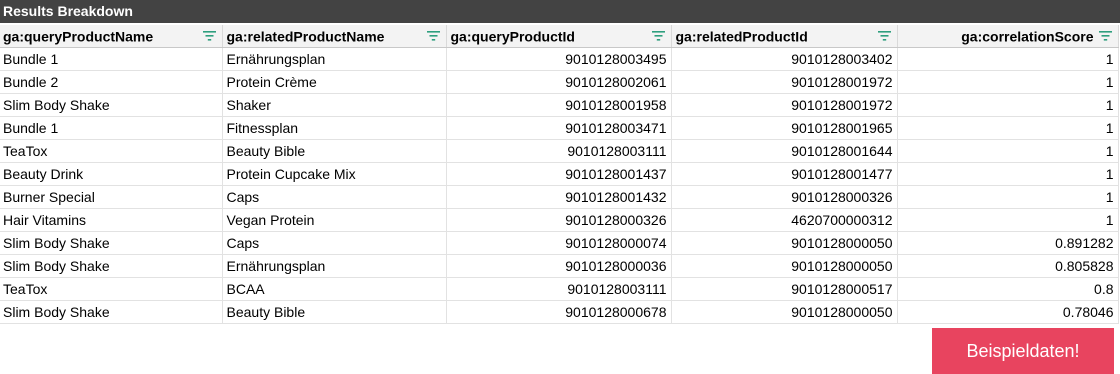 This screenshot has width=1120, height=374. Describe the element at coordinates (784, 59) in the screenshot. I see `cell-related-product-id: 9010128003402` at that location.